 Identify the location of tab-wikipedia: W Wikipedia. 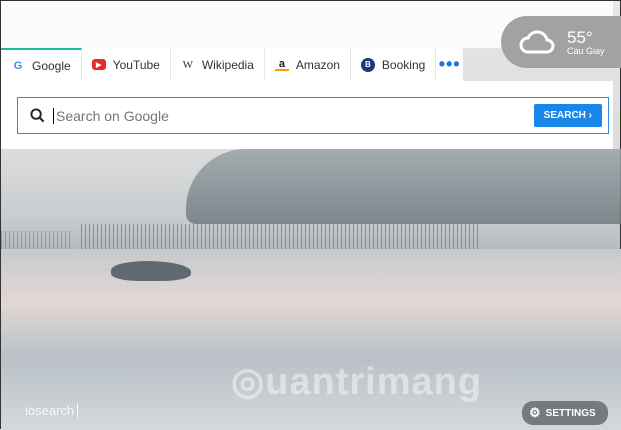
(218, 64).